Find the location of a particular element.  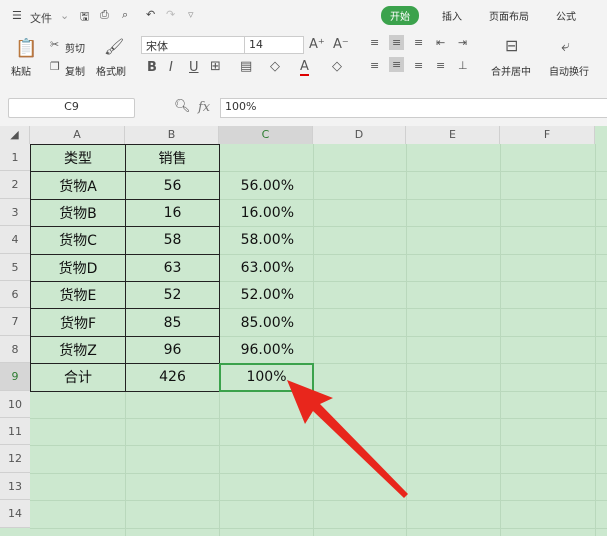

annotation-arrow is located at coordinates (347, 439).